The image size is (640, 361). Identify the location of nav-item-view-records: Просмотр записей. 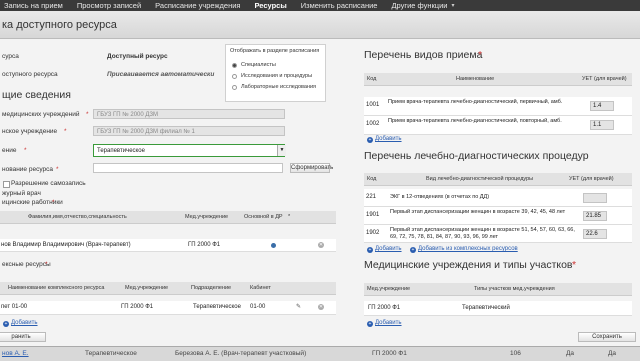
(109, 5).